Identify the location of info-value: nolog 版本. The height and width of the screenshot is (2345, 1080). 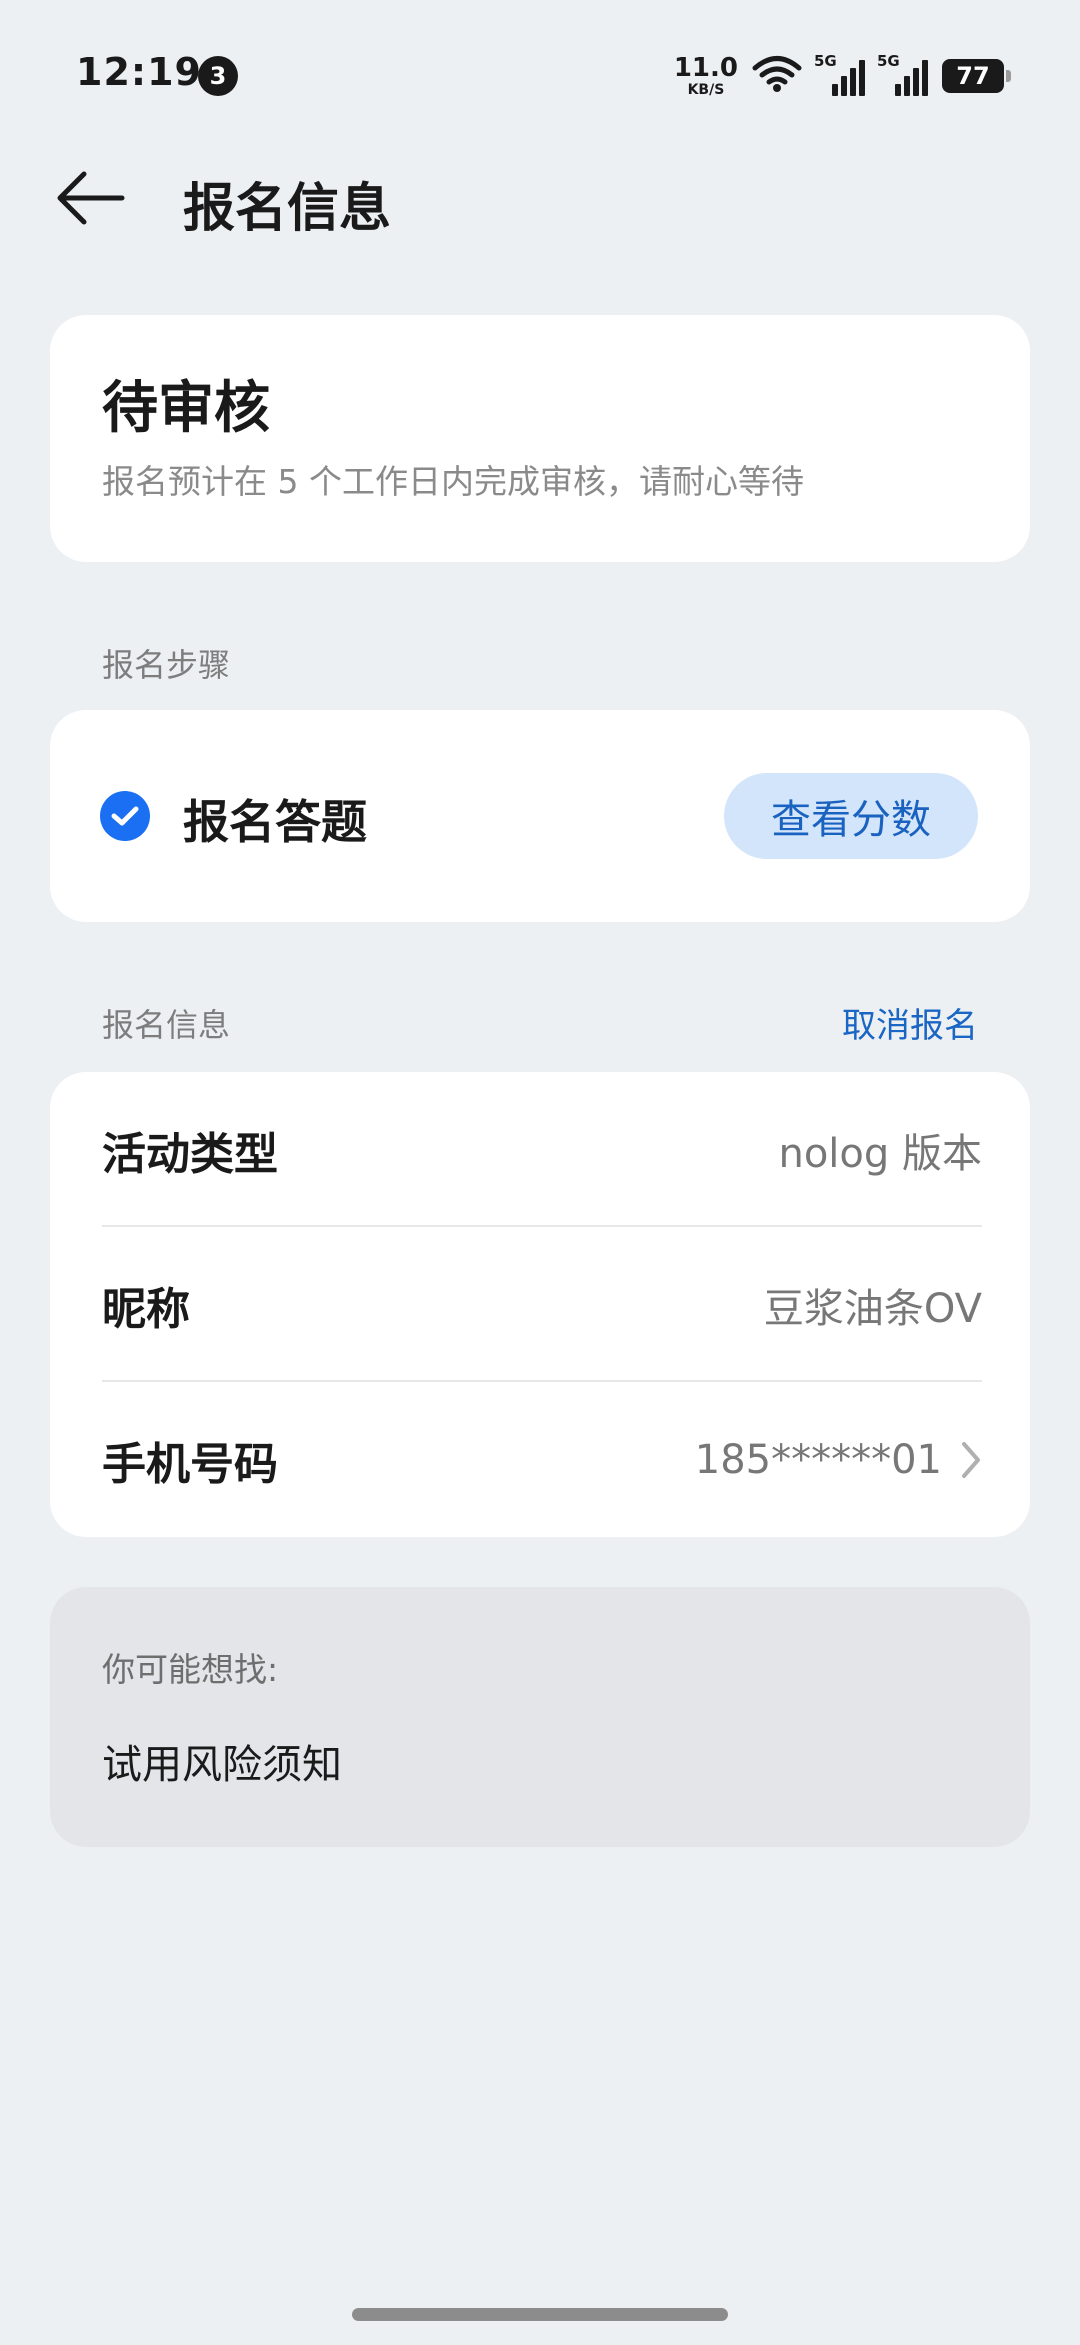
(880, 1153).